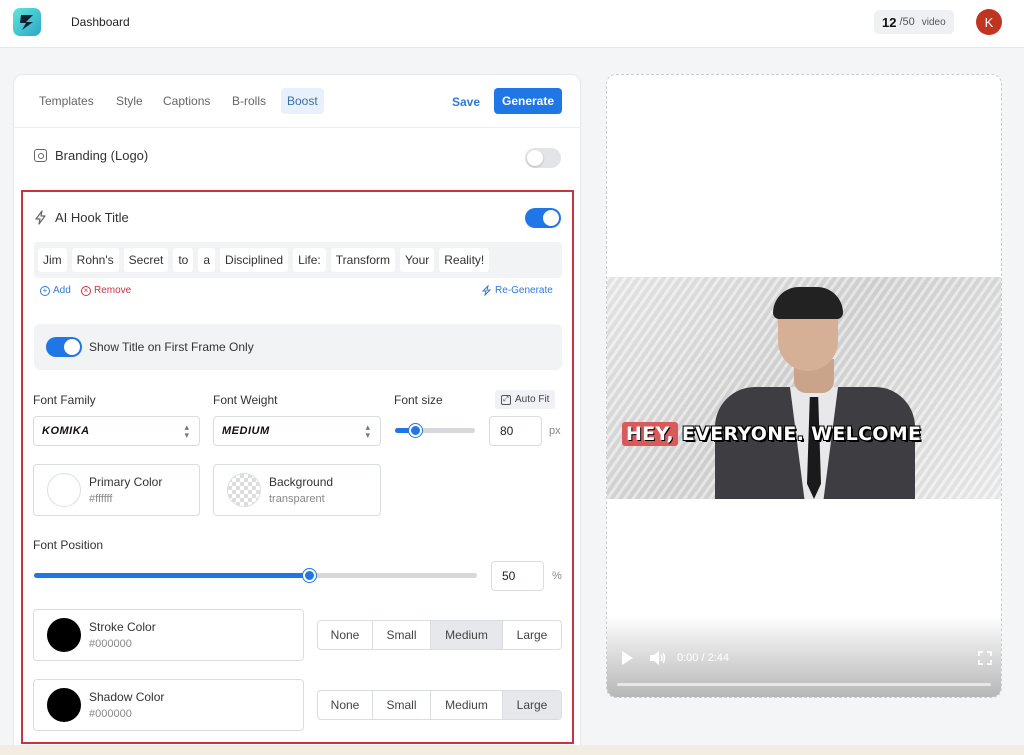 The width and height of the screenshot is (1024, 755). Describe the element at coordinates (467, 705) in the screenshot. I see `shadow-medium-option: Medium` at that location.